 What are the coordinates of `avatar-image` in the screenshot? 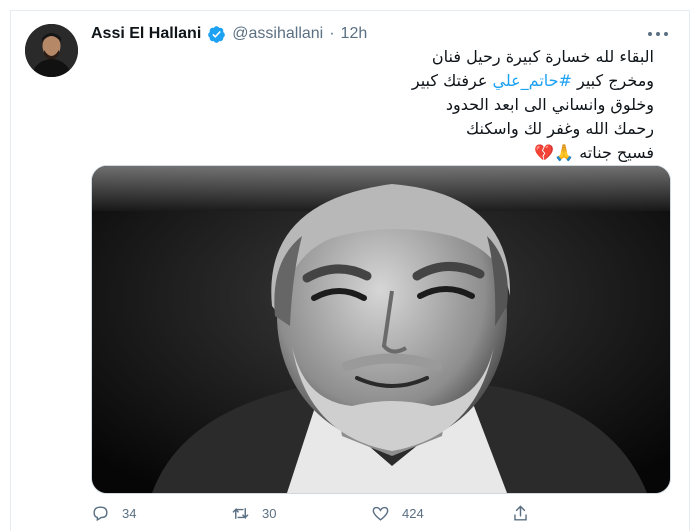 It's located at (51, 50).